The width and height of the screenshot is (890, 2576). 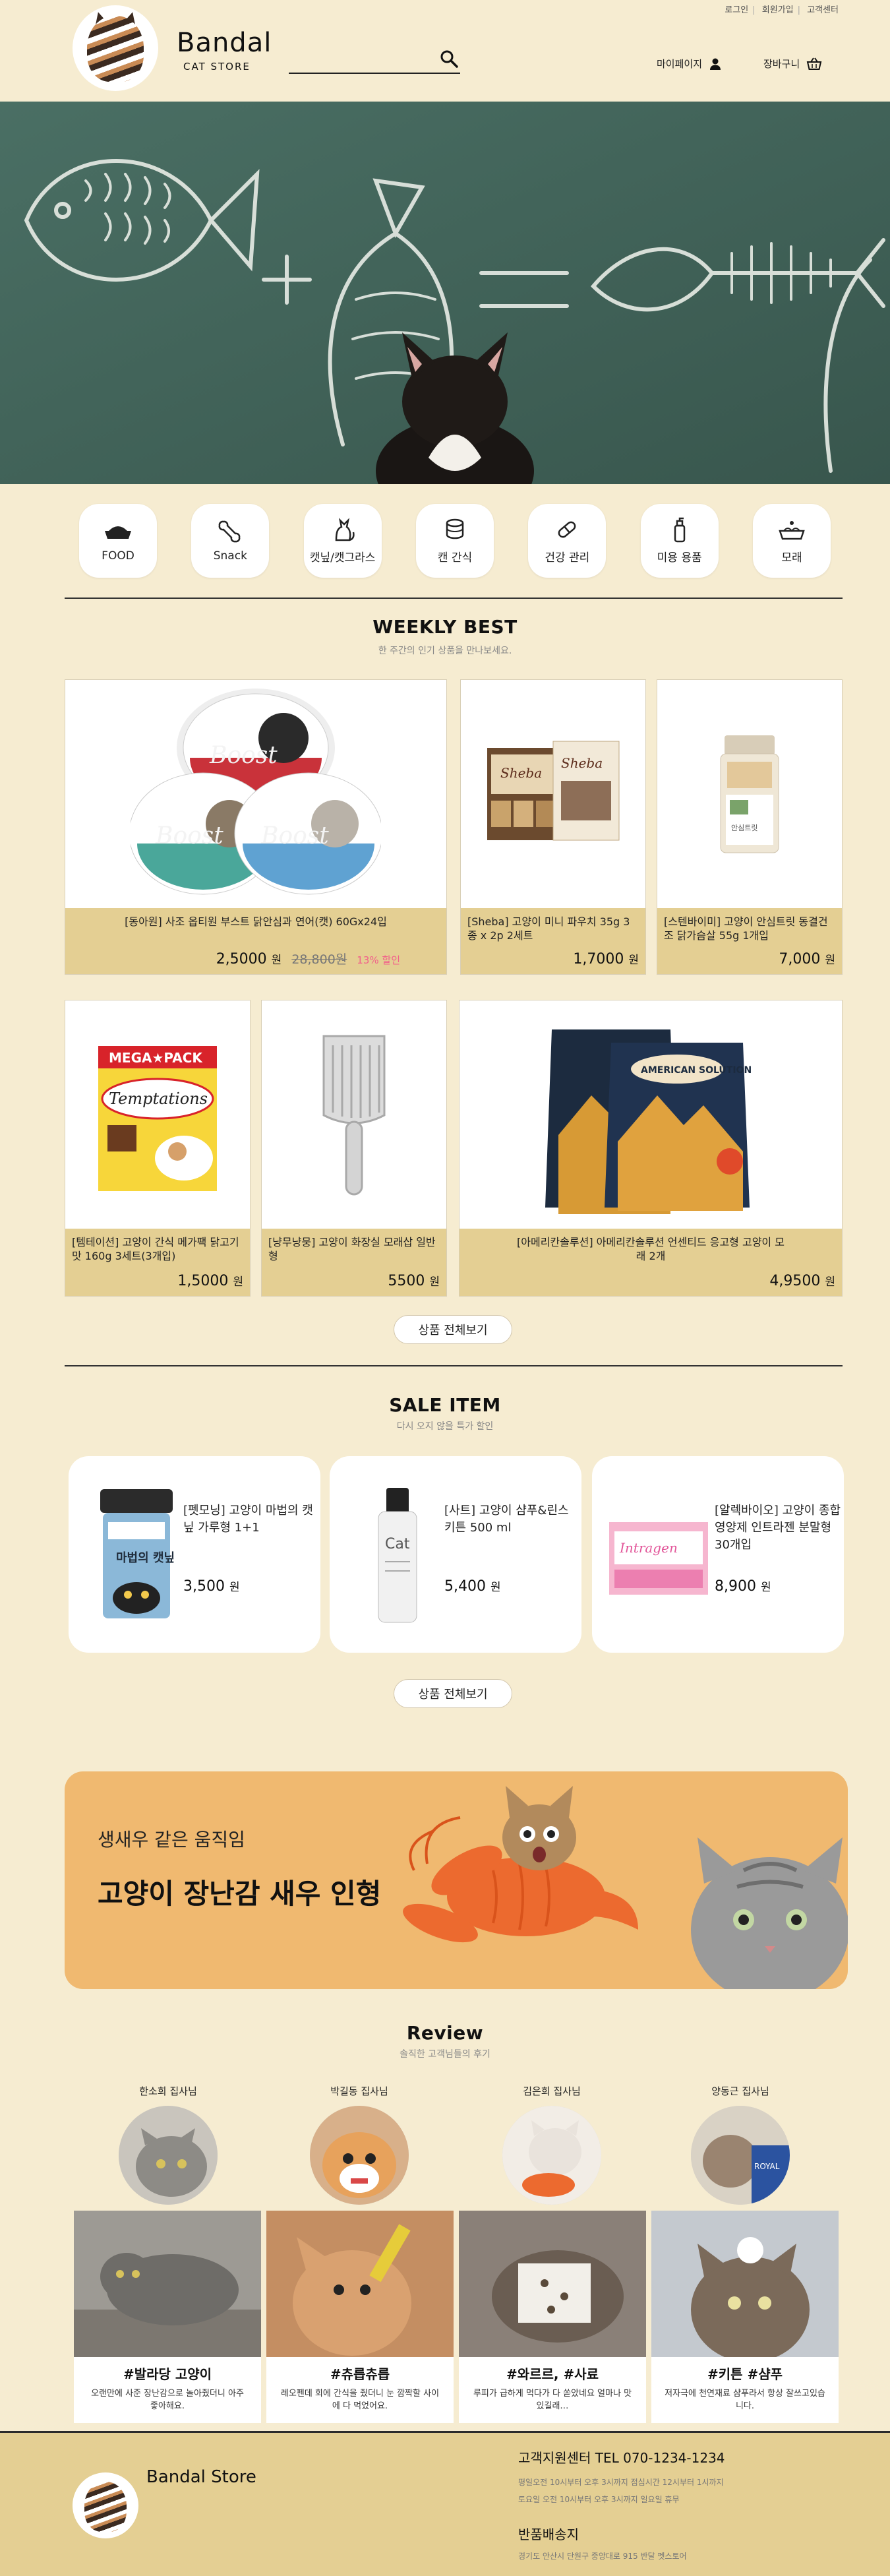 I want to click on chalkboard-fish-illustration, so click(x=445, y=293).